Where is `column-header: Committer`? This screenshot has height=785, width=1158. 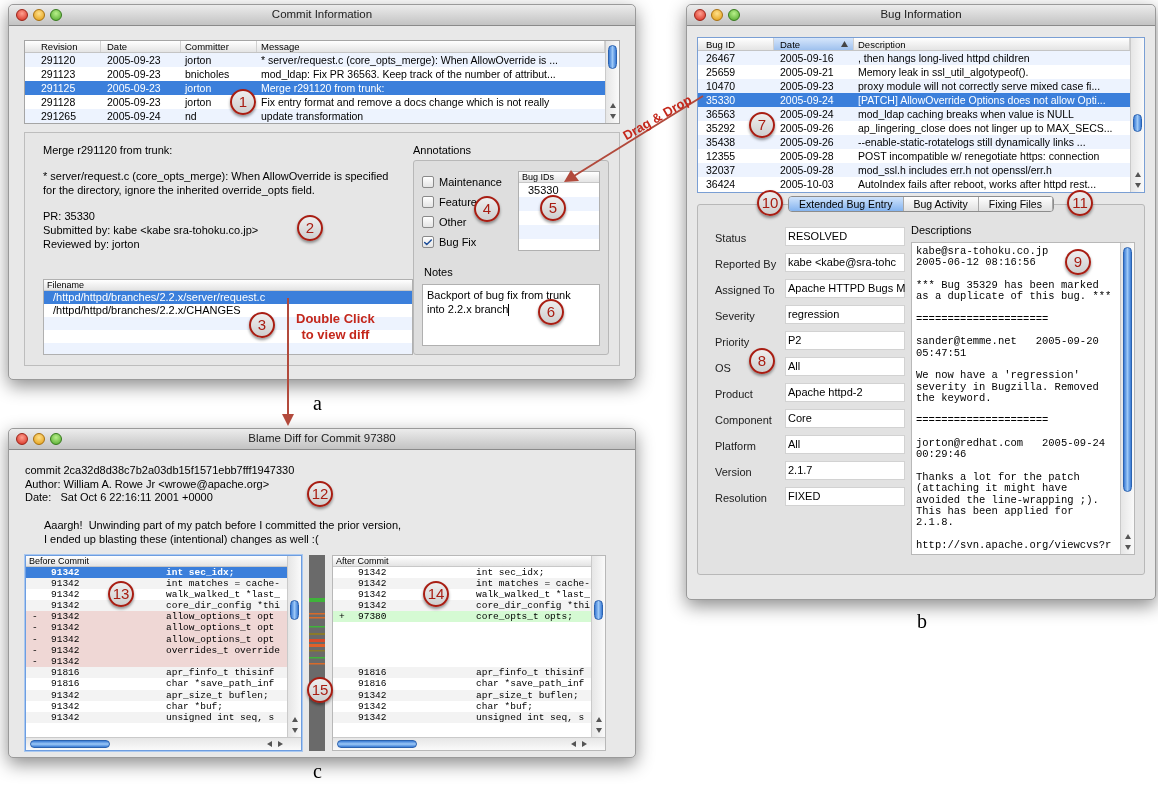
column-header: Committer is located at coordinates (219, 46).